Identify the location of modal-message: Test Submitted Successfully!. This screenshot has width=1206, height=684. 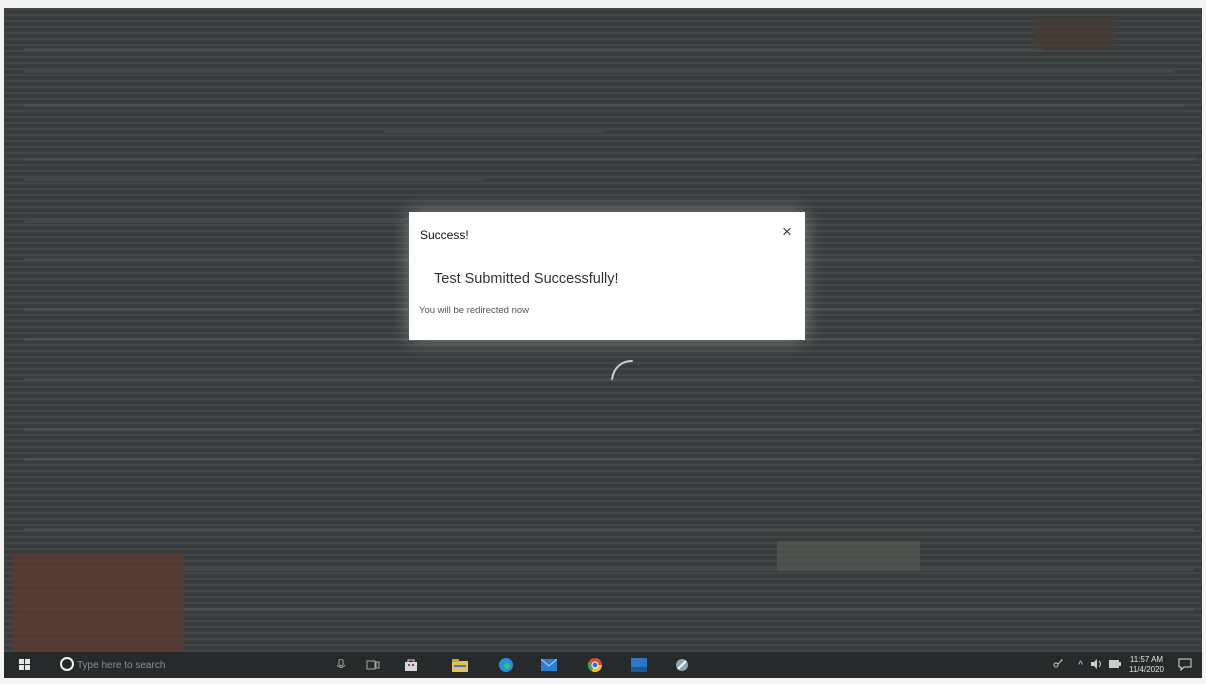
(526, 279).